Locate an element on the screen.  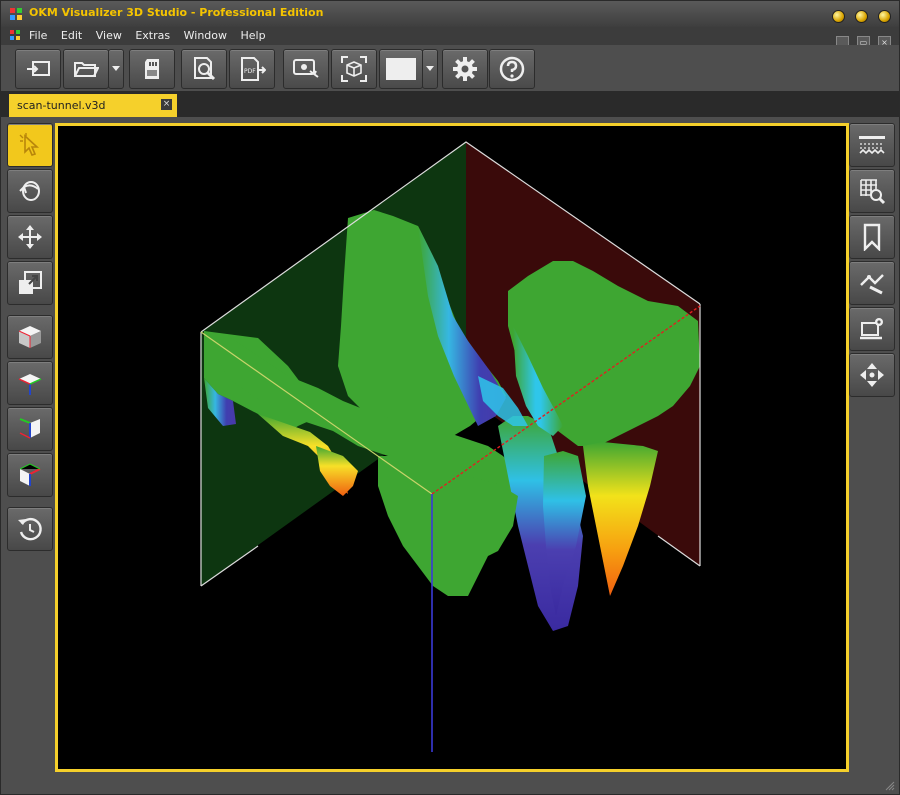
ground-layer-icon is located at coordinates (872, 145).